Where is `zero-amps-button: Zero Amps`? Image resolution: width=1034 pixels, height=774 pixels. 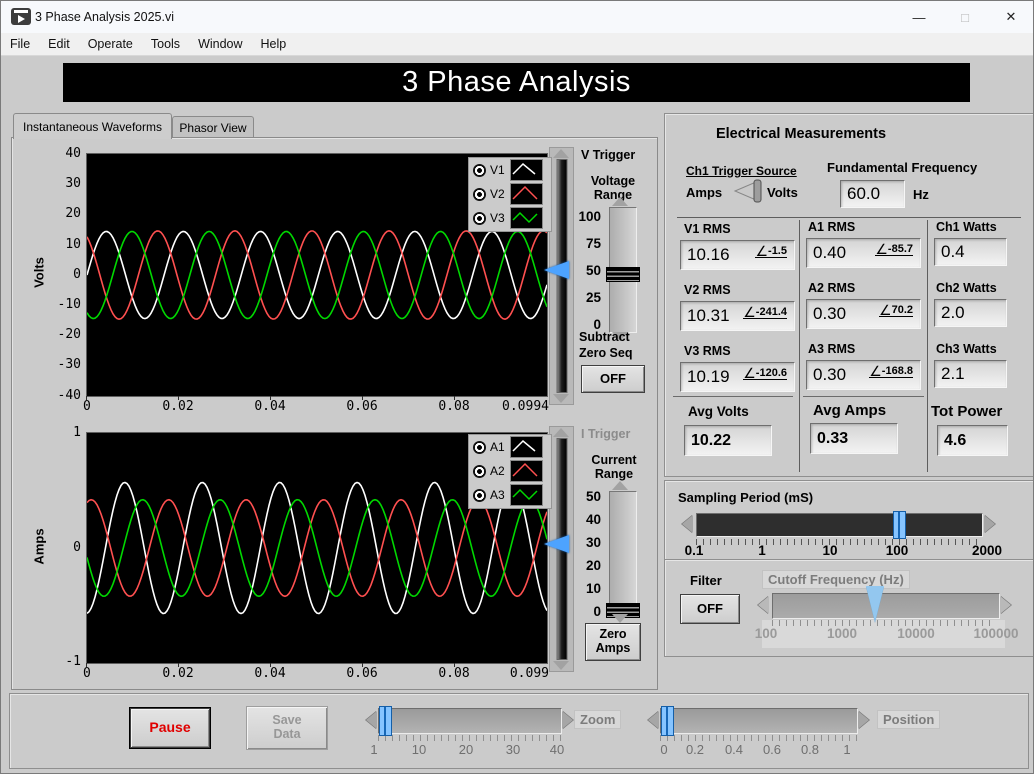
zero-amps-button: Zero Amps is located at coordinates (613, 642).